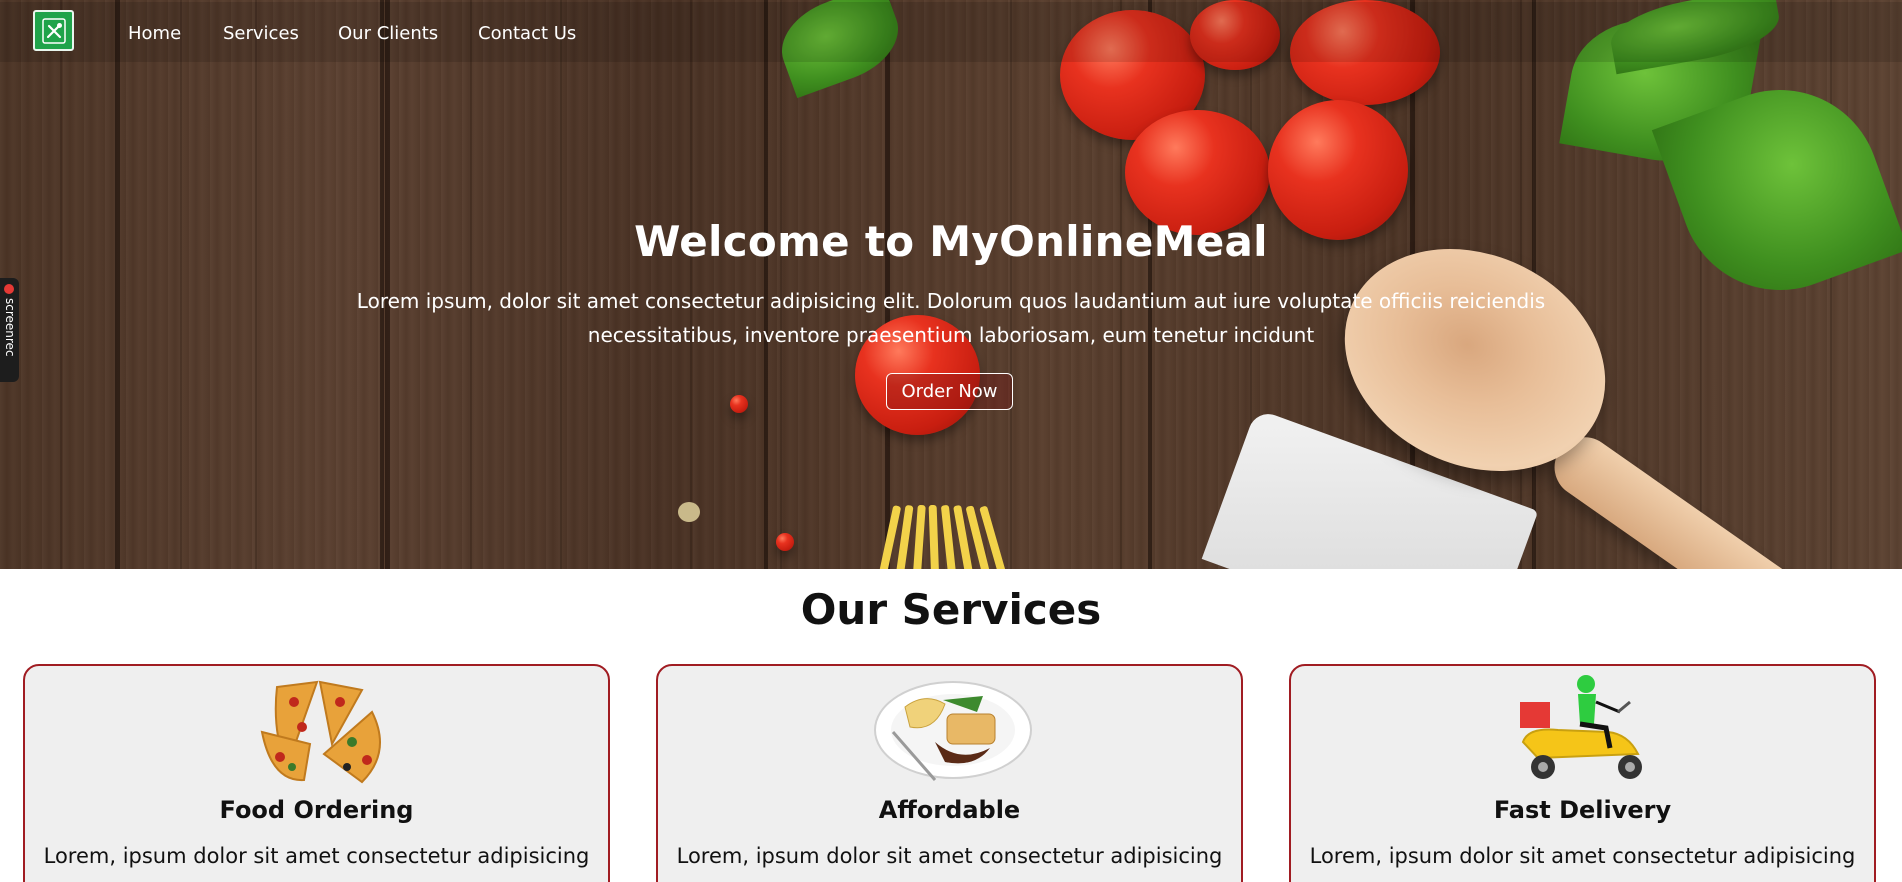 The width and height of the screenshot is (1902, 882). Describe the element at coordinates (527, 33) in the screenshot. I see `nav-link-contact-us: Contact Us` at that location.